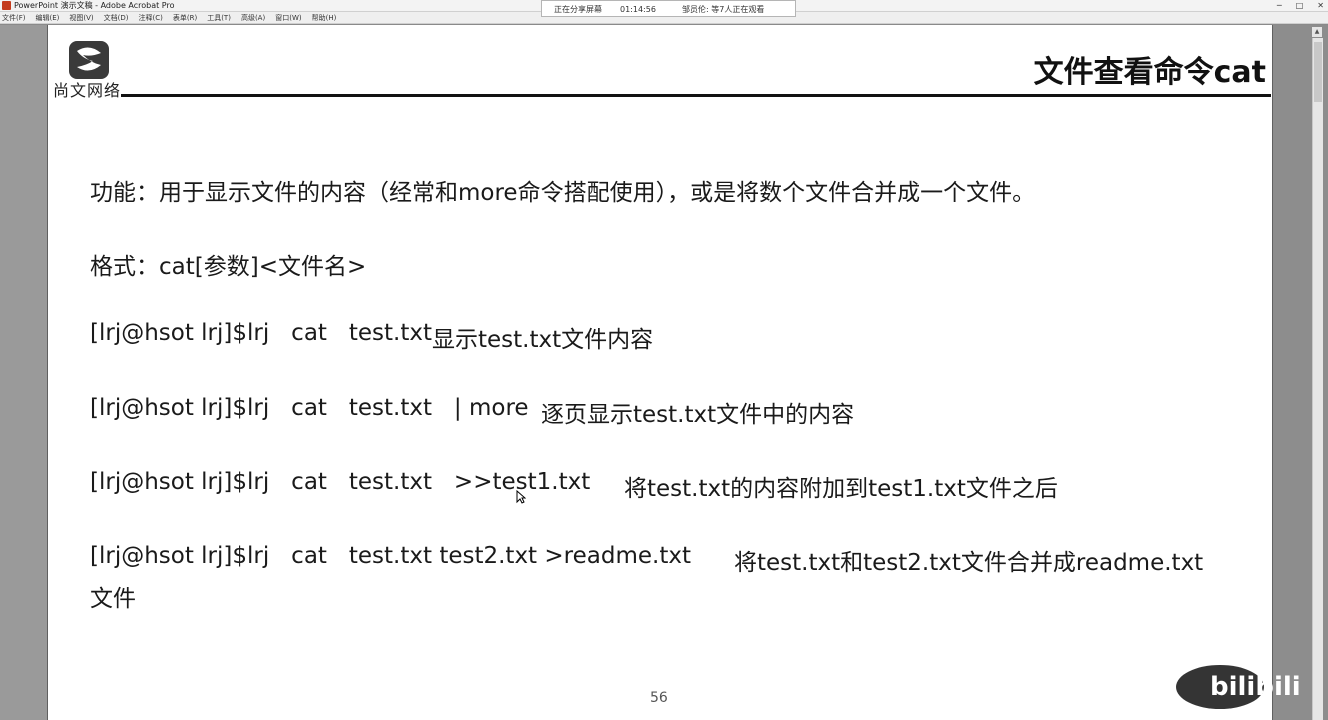  What do you see at coordinates (6, 5) in the screenshot?
I see `acrobat-icon` at bounding box center [6, 5].